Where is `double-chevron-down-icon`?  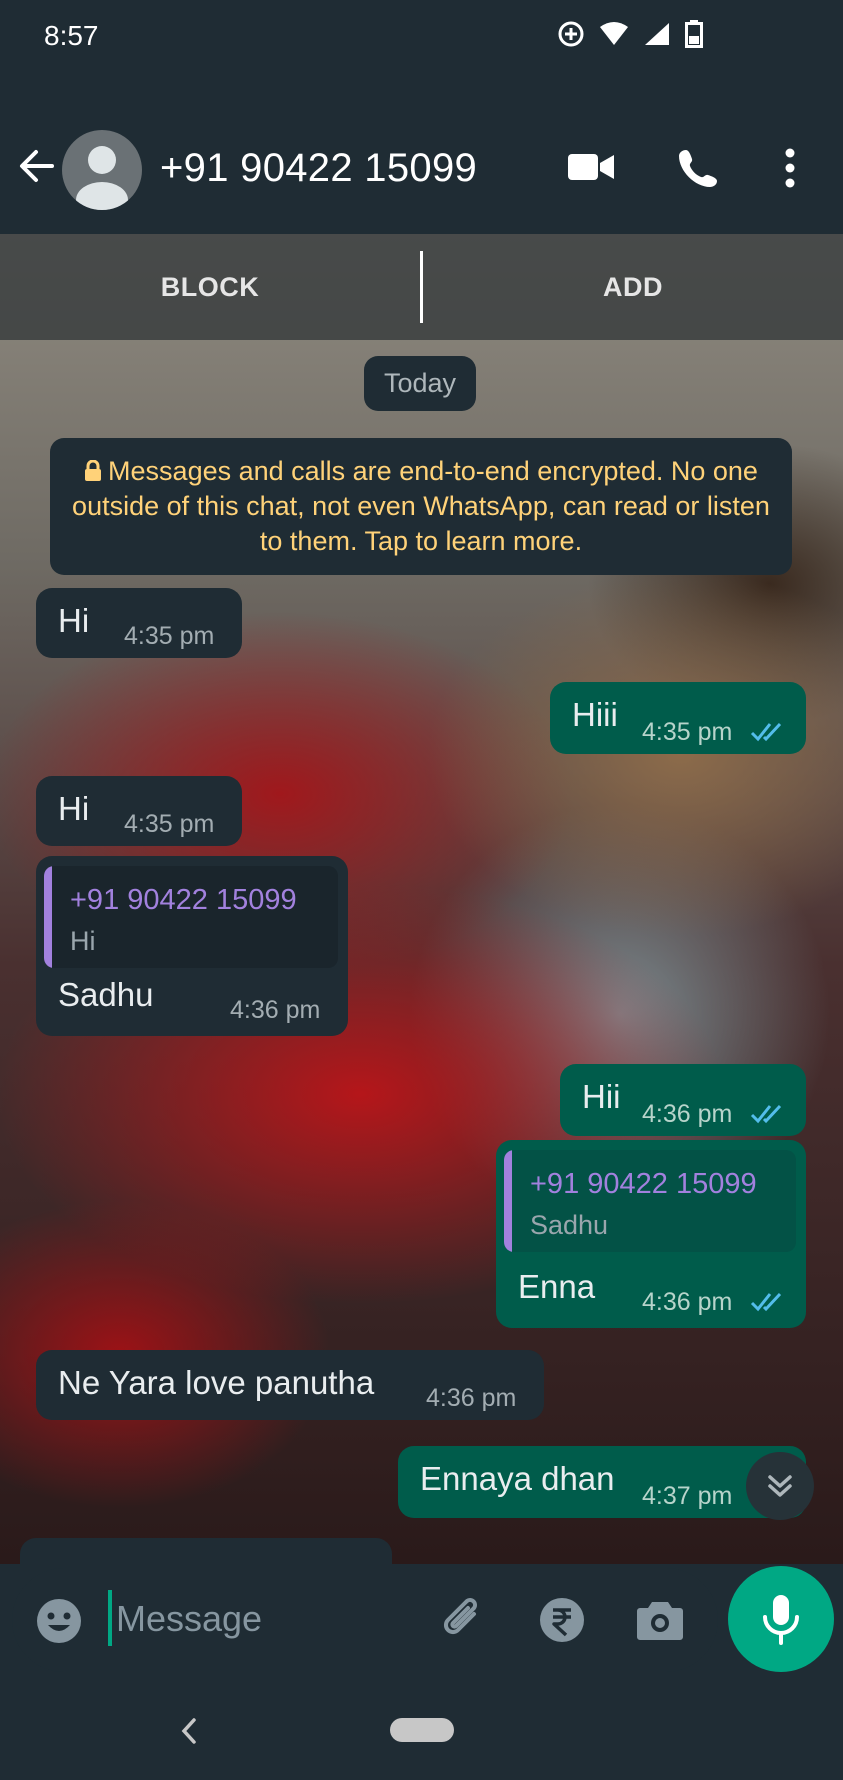 double-chevron-down-icon is located at coordinates (780, 1486).